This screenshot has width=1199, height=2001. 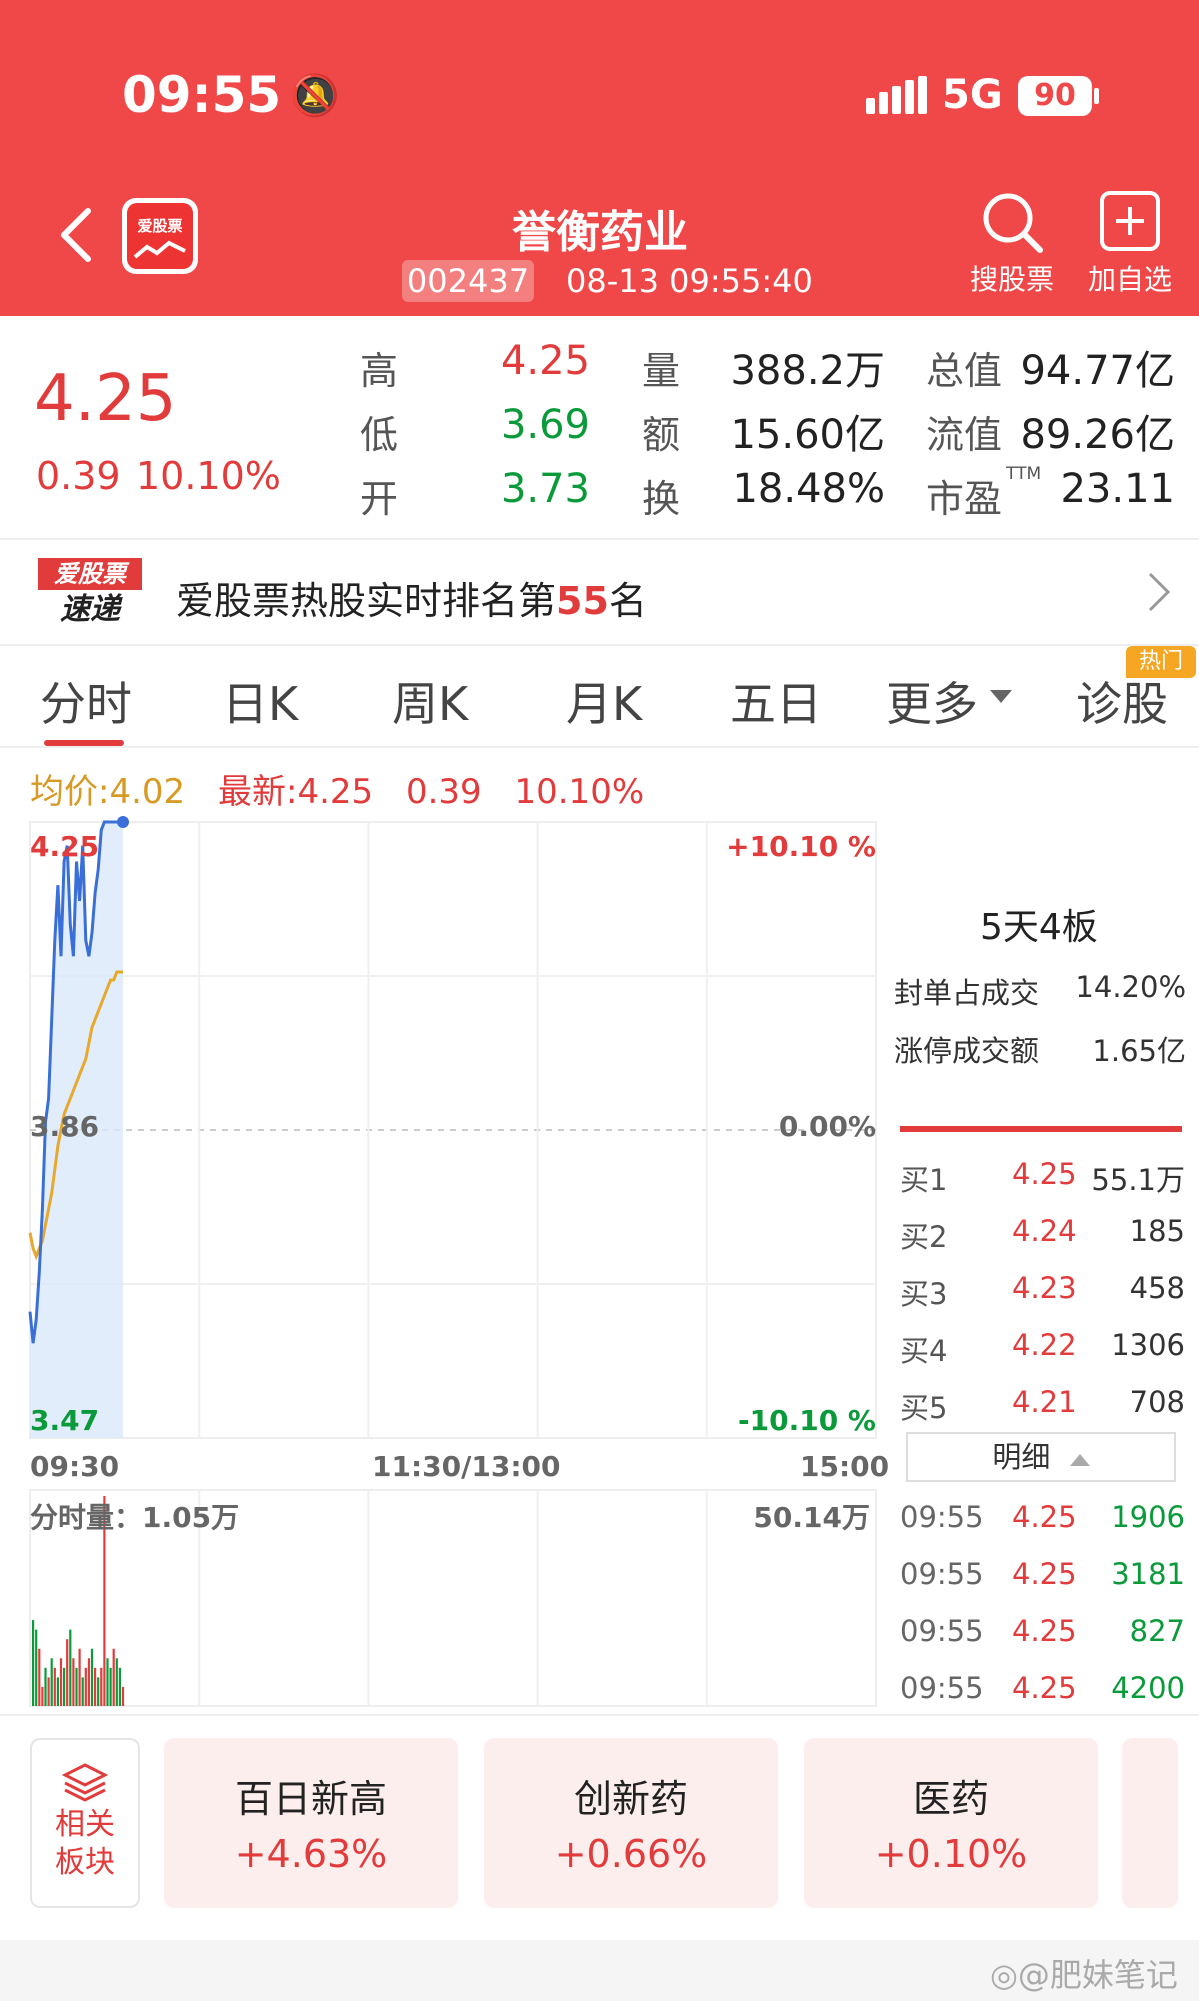 What do you see at coordinates (90, 593) in the screenshot?
I see `banner-logo: 爱股票 速递` at bounding box center [90, 593].